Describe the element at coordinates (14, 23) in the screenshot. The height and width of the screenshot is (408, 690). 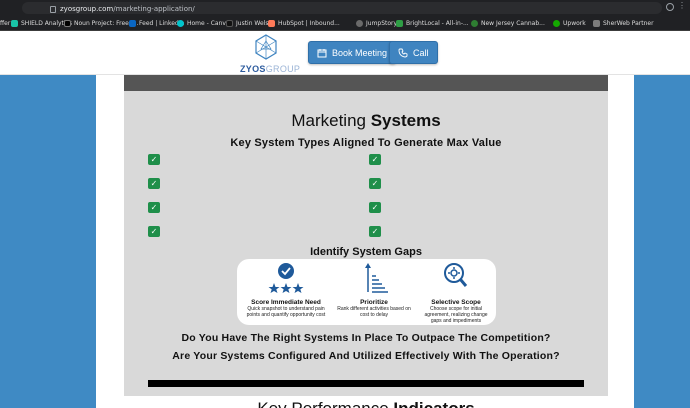
I see `shield-icon` at that location.